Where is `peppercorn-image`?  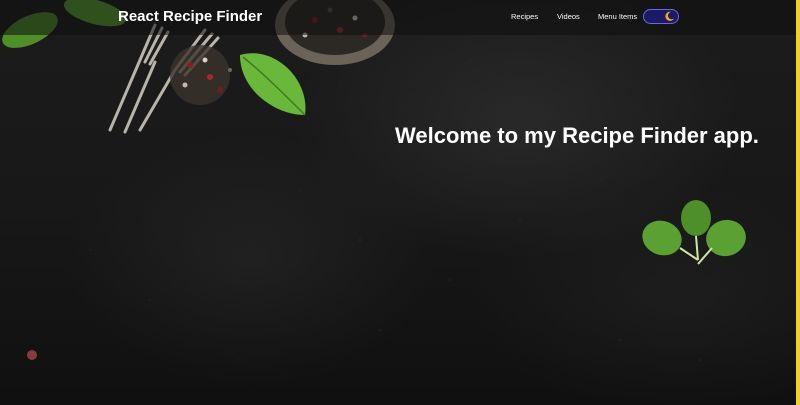 peppercorn-image is located at coordinates (32, 355).